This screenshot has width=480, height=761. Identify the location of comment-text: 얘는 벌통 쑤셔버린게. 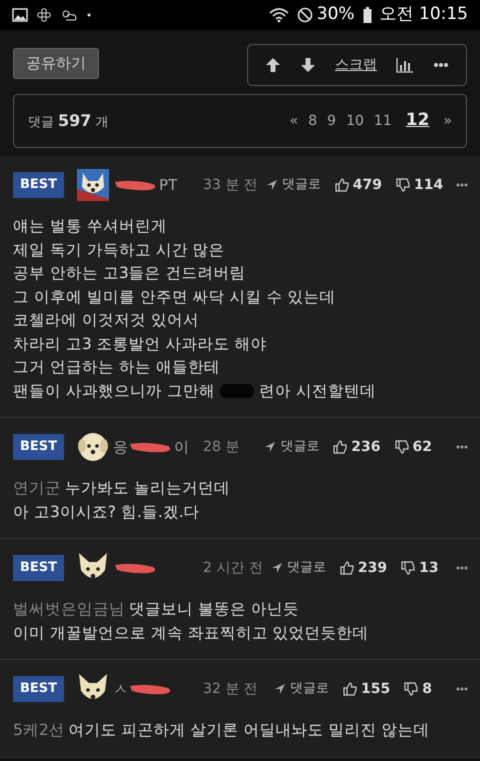
(90, 226).